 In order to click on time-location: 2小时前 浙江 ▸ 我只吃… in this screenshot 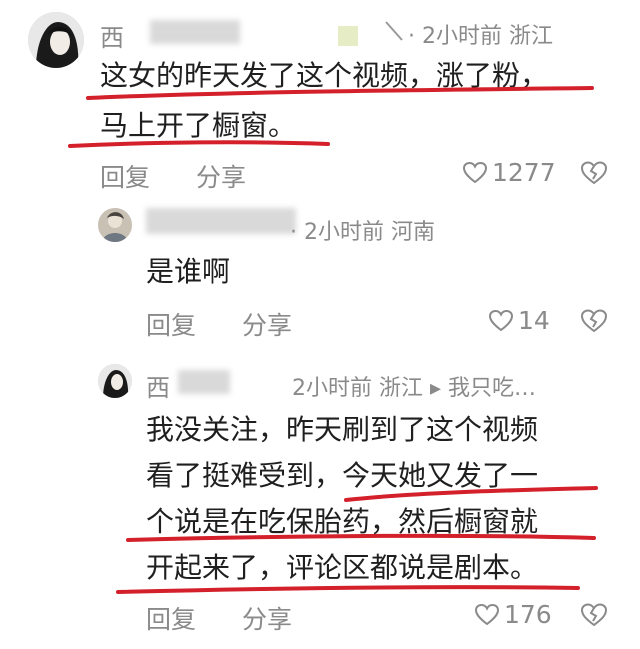, I will do `click(414, 388)`.